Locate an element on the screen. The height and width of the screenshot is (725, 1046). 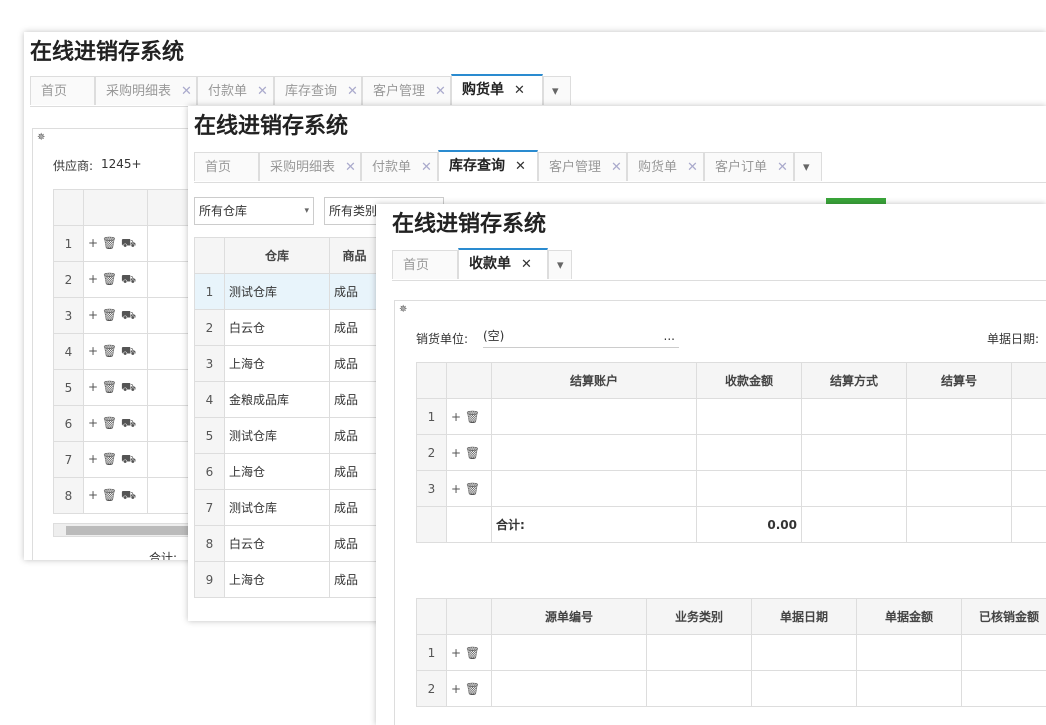
tab-customer-order: 客户订单 ✕ is located at coordinates (749, 166).